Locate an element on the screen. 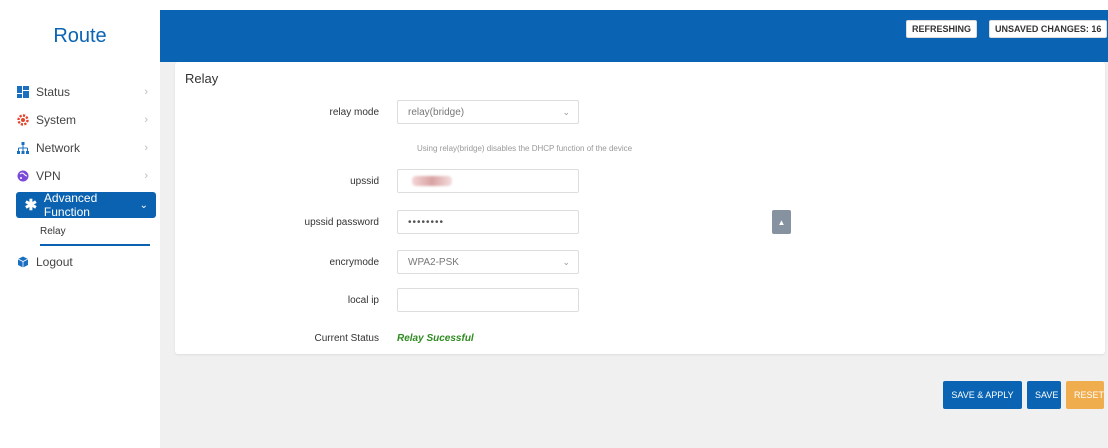 The height and width of the screenshot is (448, 1108). upssid-password-label: upssid password is located at coordinates (341, 222).